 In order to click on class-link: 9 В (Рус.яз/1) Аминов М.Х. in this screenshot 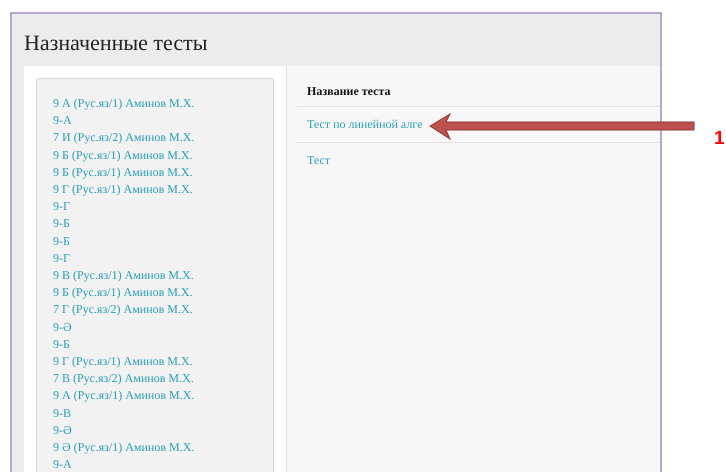, I will do `click(163, 275)`.